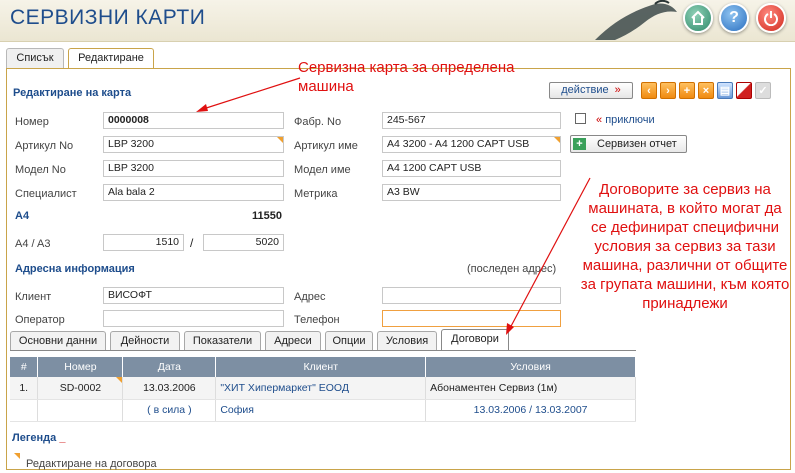 The width and height of the screenshot is (795, 473). Describe the element at coordinates (80, 367) in the screenshot. I see `col-number: Номер` at that location.